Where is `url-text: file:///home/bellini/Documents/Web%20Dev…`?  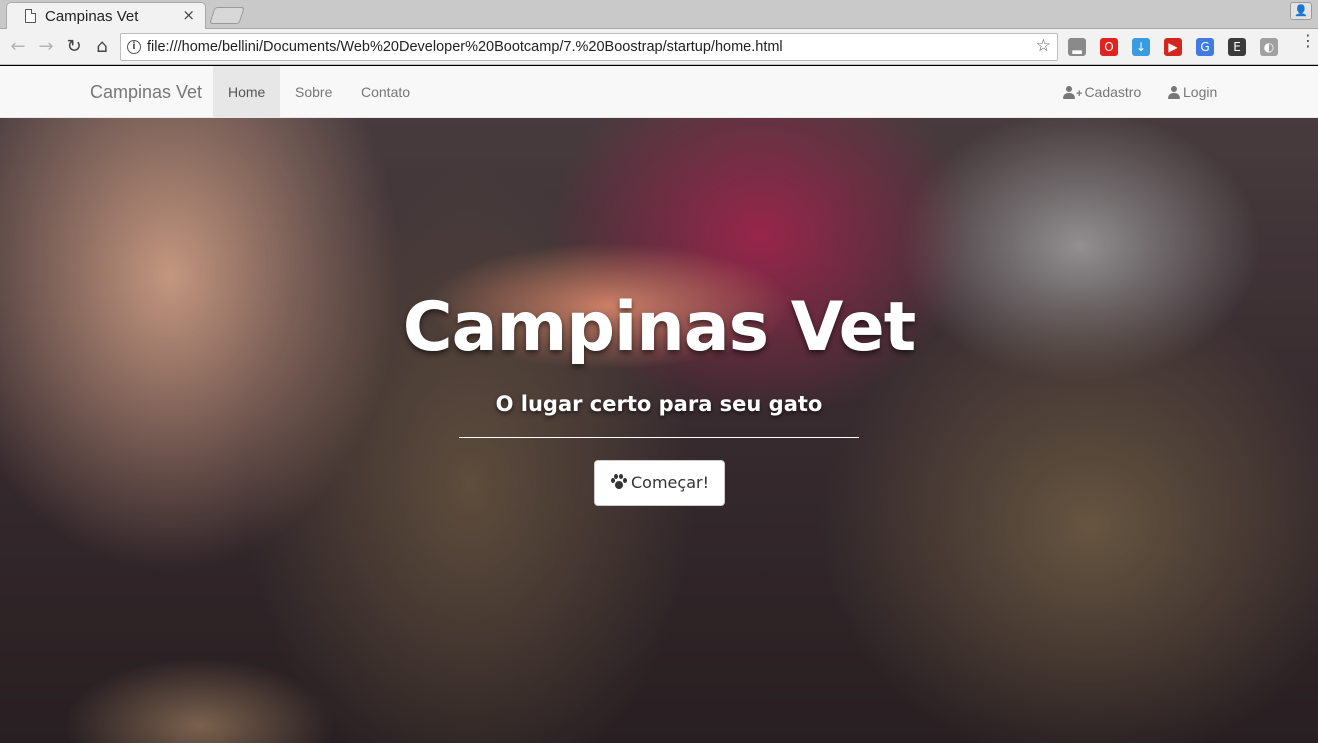 url-text: file:///home/bellini/Documents/Web%20Dev… is located at coordinates (465, 47).